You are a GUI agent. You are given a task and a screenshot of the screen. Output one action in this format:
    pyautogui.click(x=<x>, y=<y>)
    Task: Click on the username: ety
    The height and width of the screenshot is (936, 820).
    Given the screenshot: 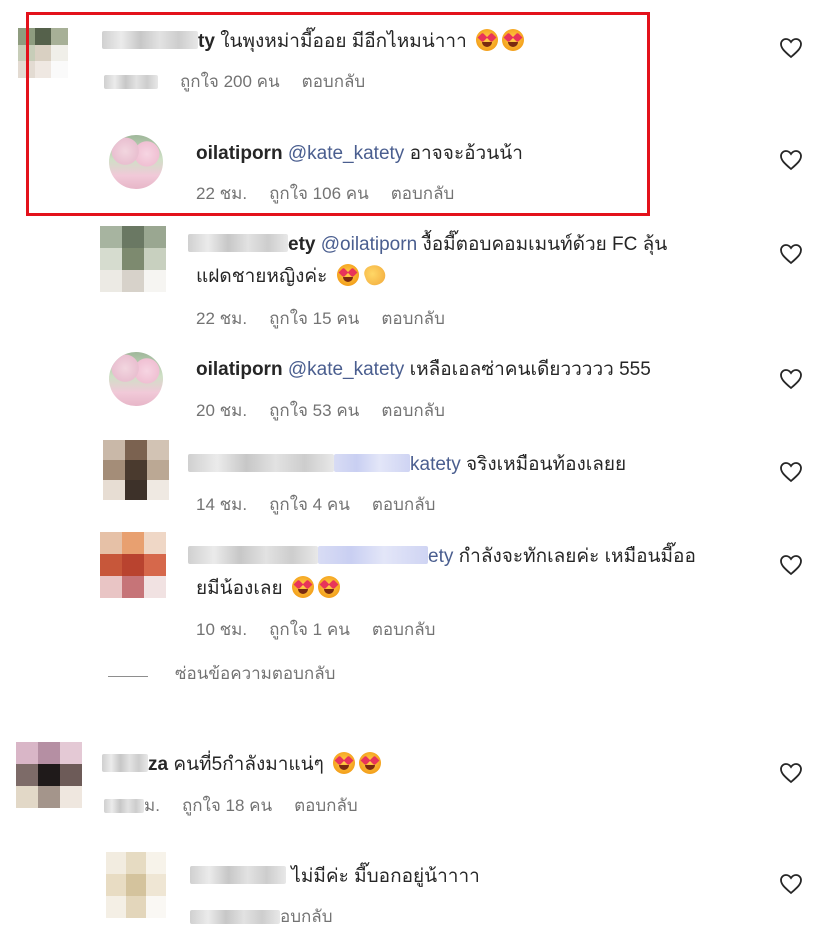 What is the action you would take?
    pyautogui.click(x=301, y=244)
    